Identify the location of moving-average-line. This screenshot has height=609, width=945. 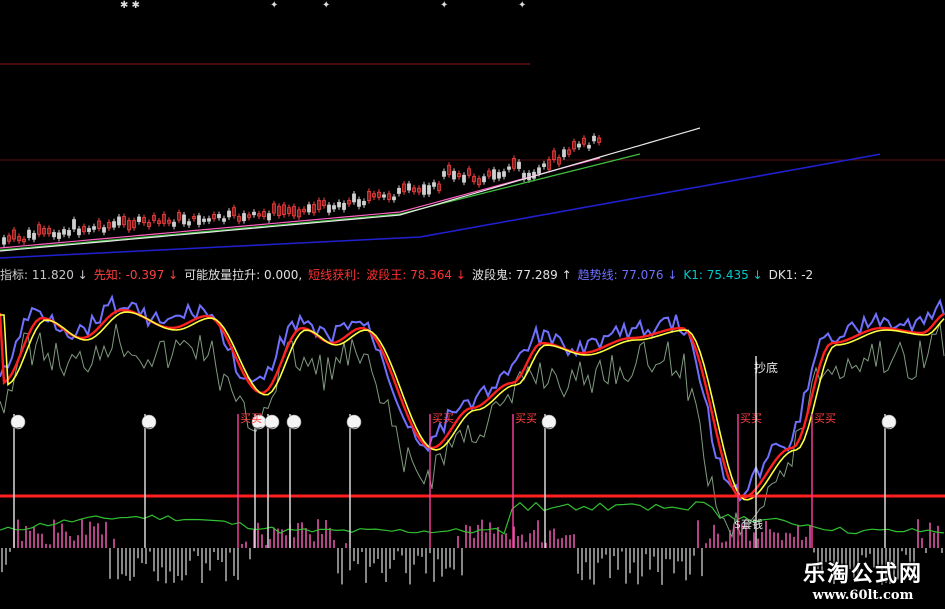
(300, 203).